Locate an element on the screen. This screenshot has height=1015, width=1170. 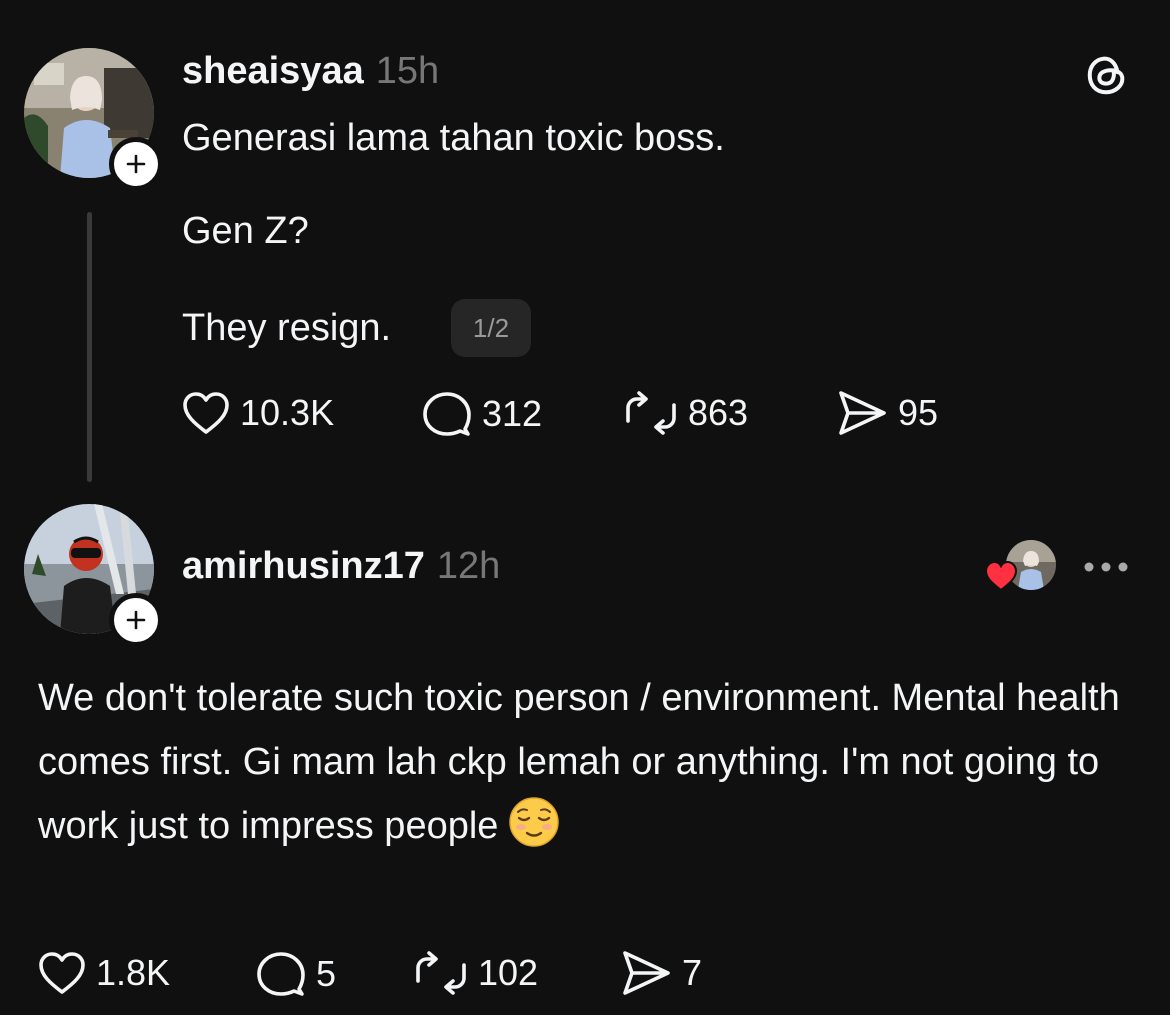
original-post-time: 15h is located at coordinates (407, 71).